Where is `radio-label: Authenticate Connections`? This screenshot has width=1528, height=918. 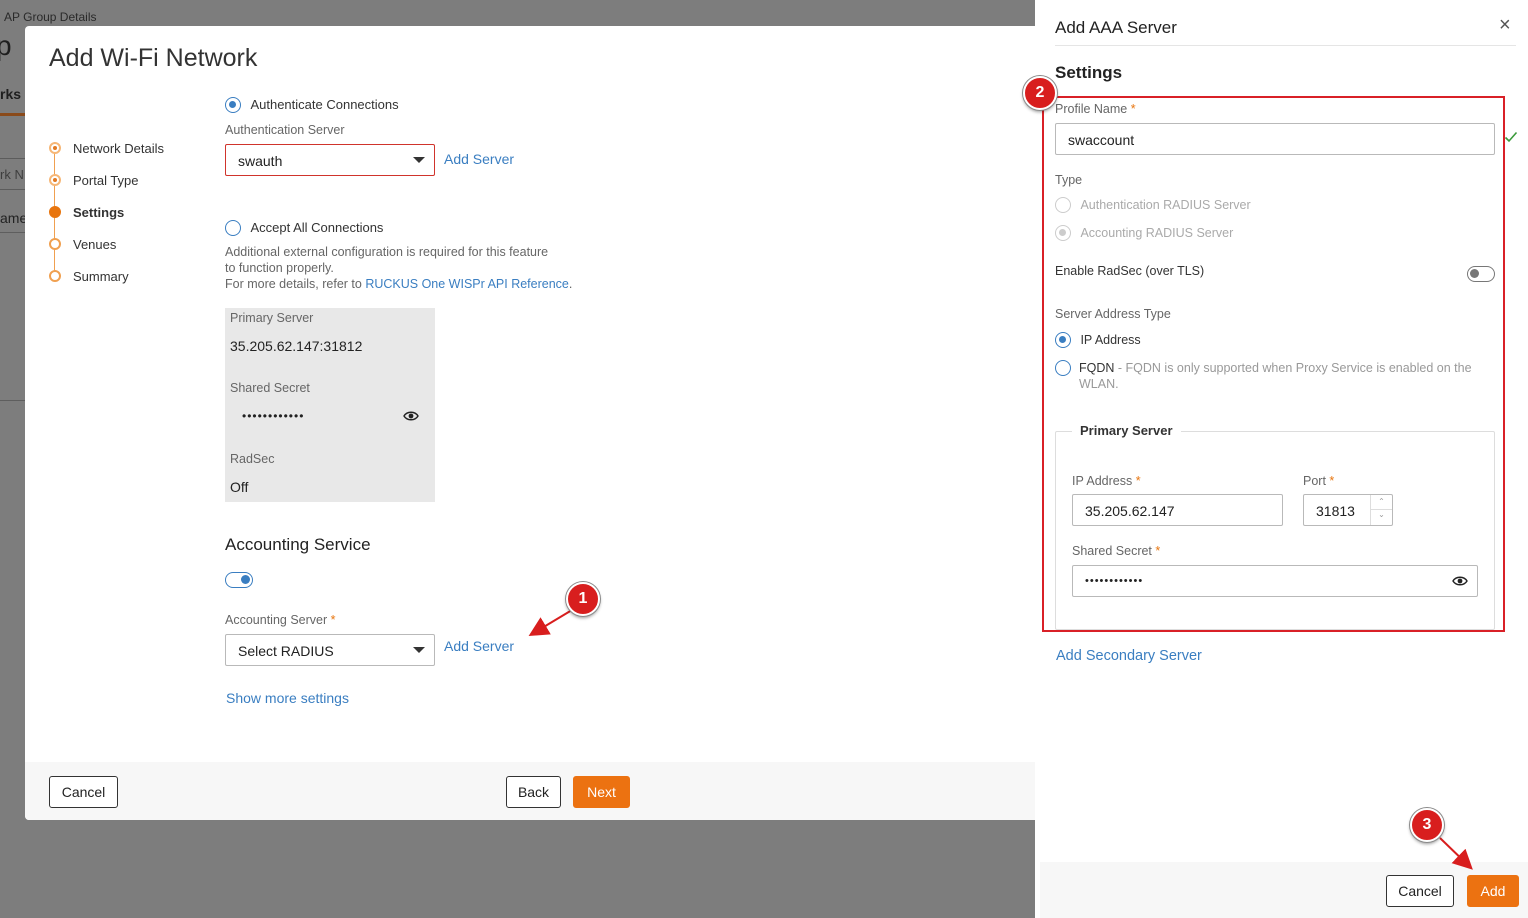
radio-label: Authenticate Connections is located at coordinates (324, 104).